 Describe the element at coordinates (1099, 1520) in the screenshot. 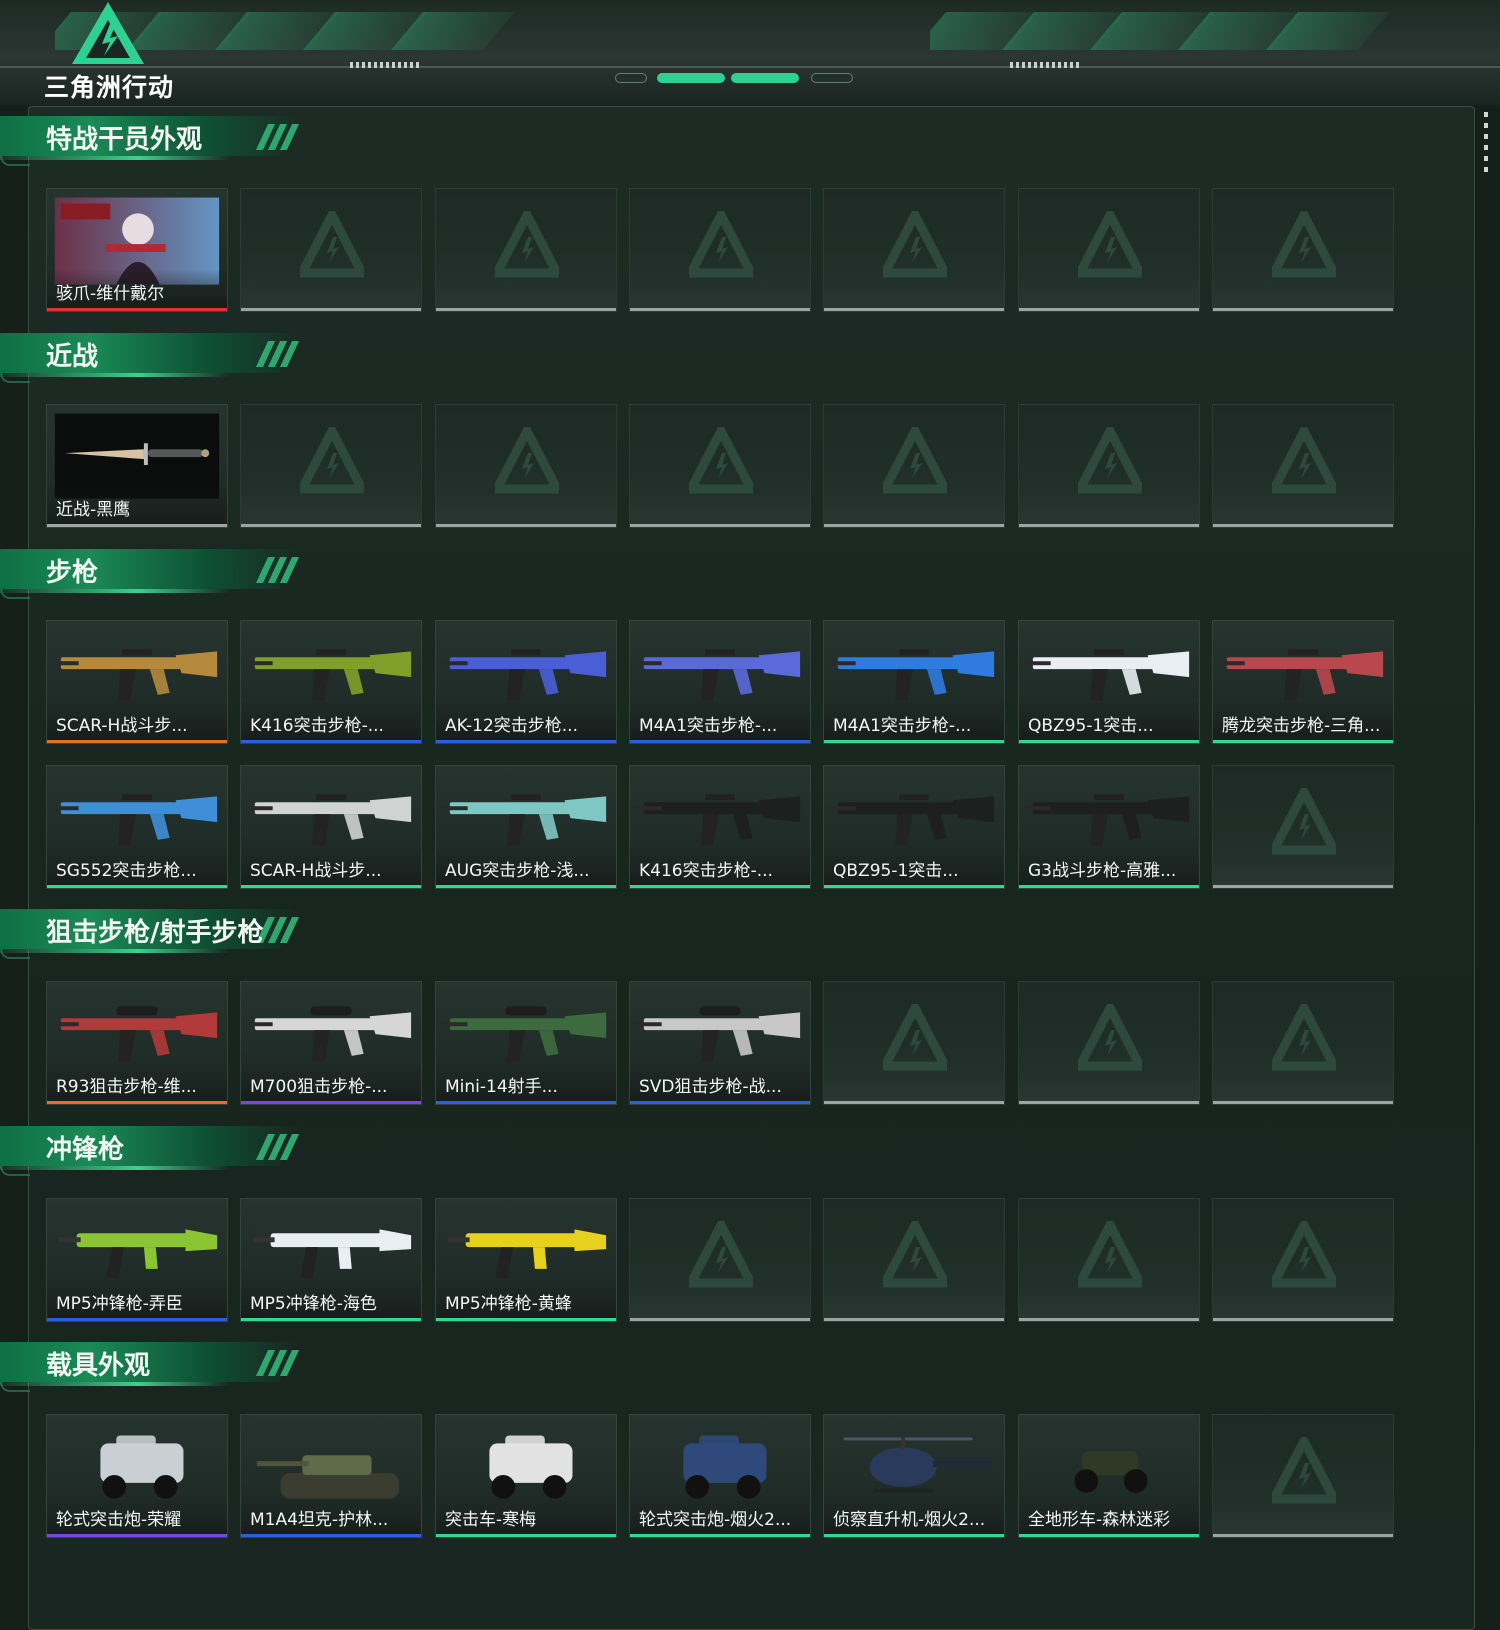

I see `item-label: 全地形车-森林迷彩` at that location.